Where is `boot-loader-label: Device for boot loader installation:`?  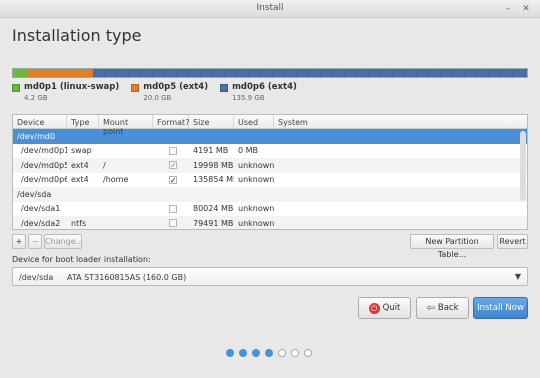 boot-loader-label: Device for boot loader installation: is located at coordinates (81, 259).